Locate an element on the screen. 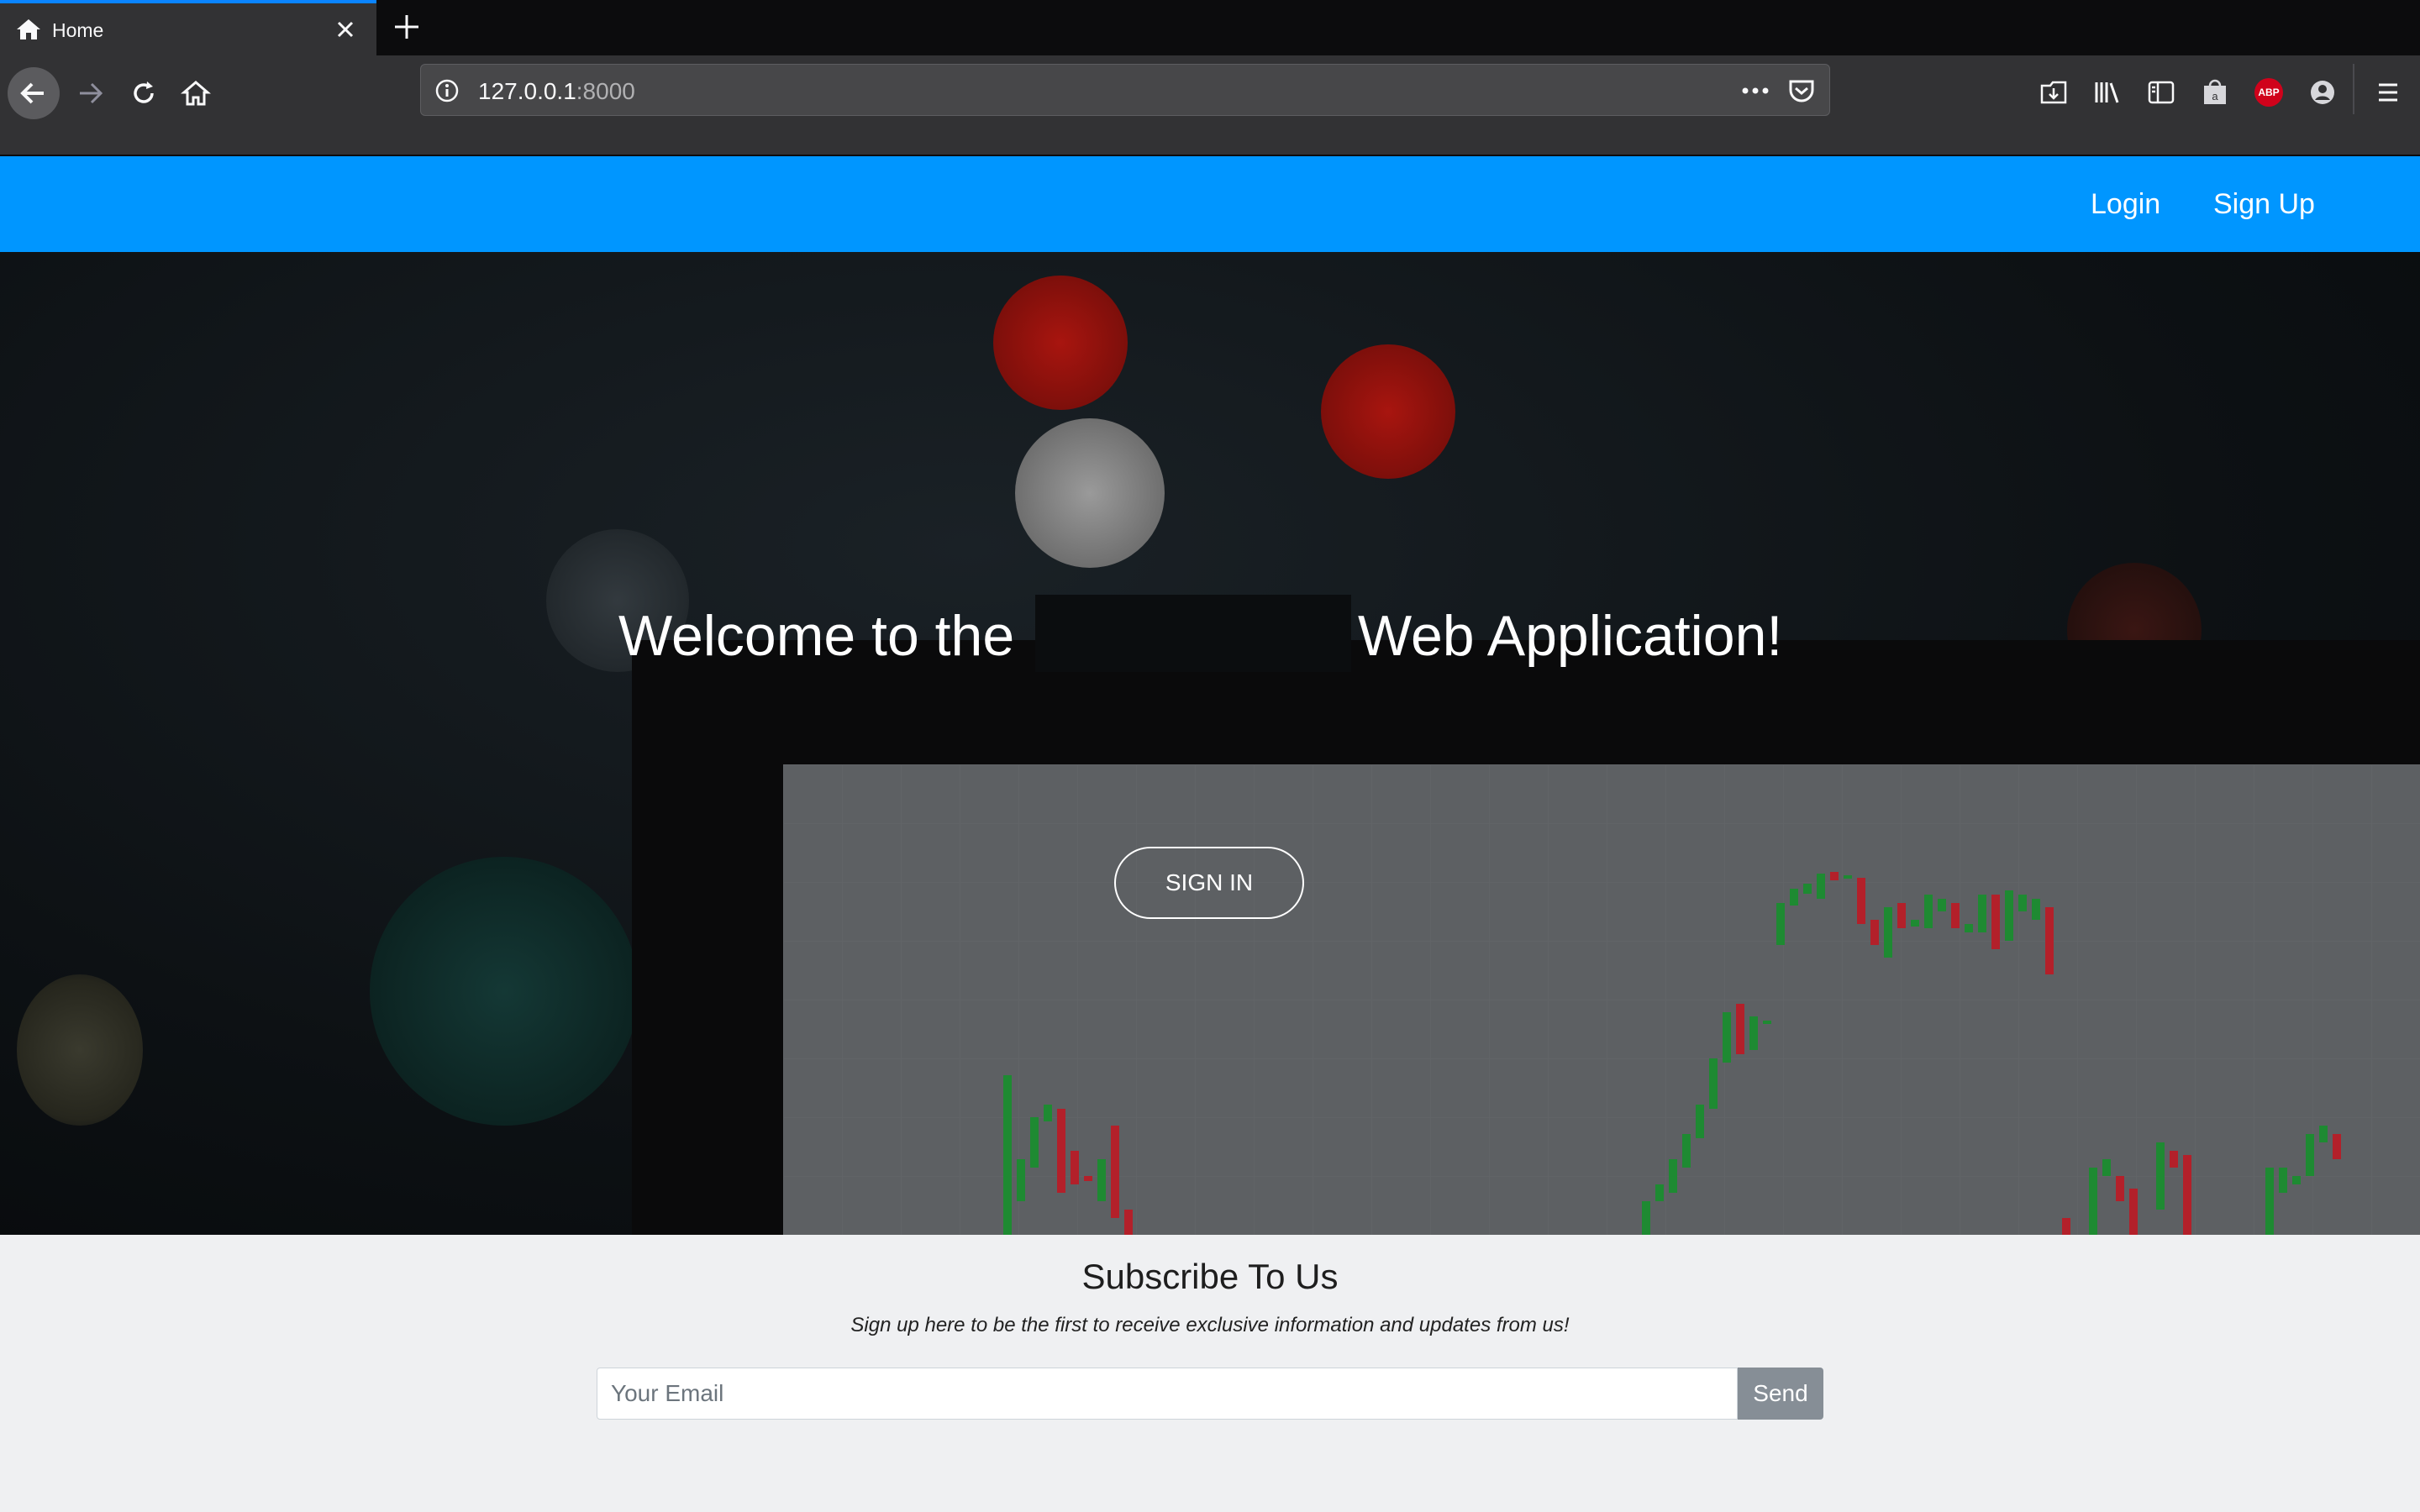 This screenshot has height=1512, width=2420. account-icon is located at coordinates (2323, 92).